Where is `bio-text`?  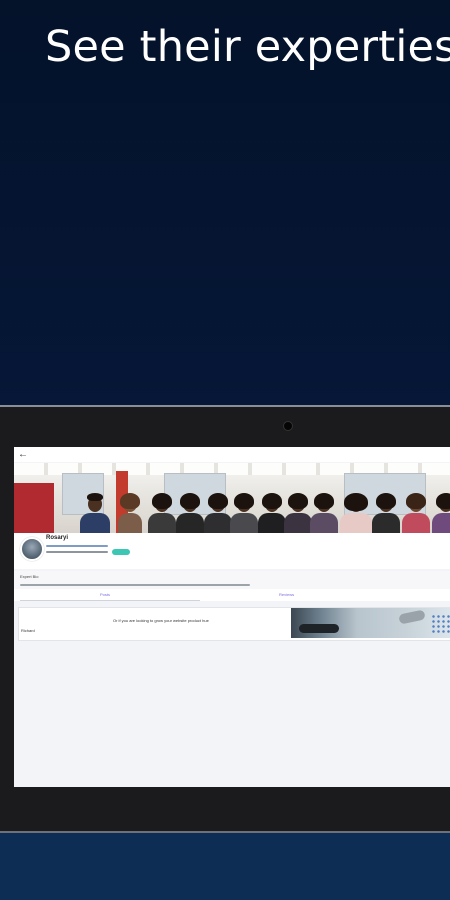
bio-text is located at coordinates (135, 585).